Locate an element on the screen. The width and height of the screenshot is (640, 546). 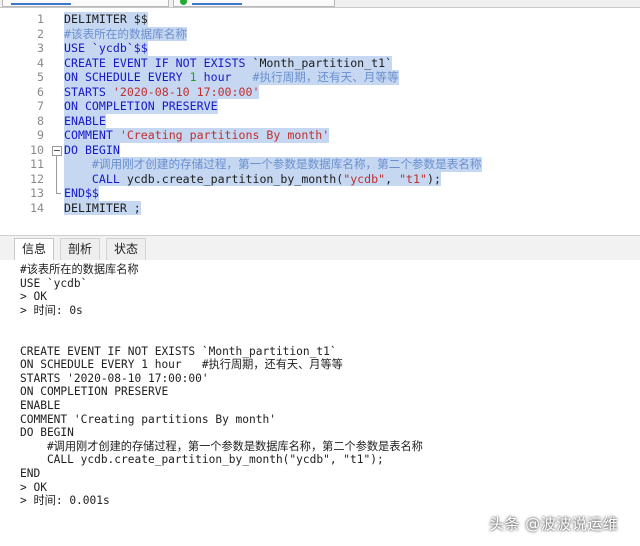
code-line: 2 #该表所在的数据库名称 is located at coordinates (320, 33).